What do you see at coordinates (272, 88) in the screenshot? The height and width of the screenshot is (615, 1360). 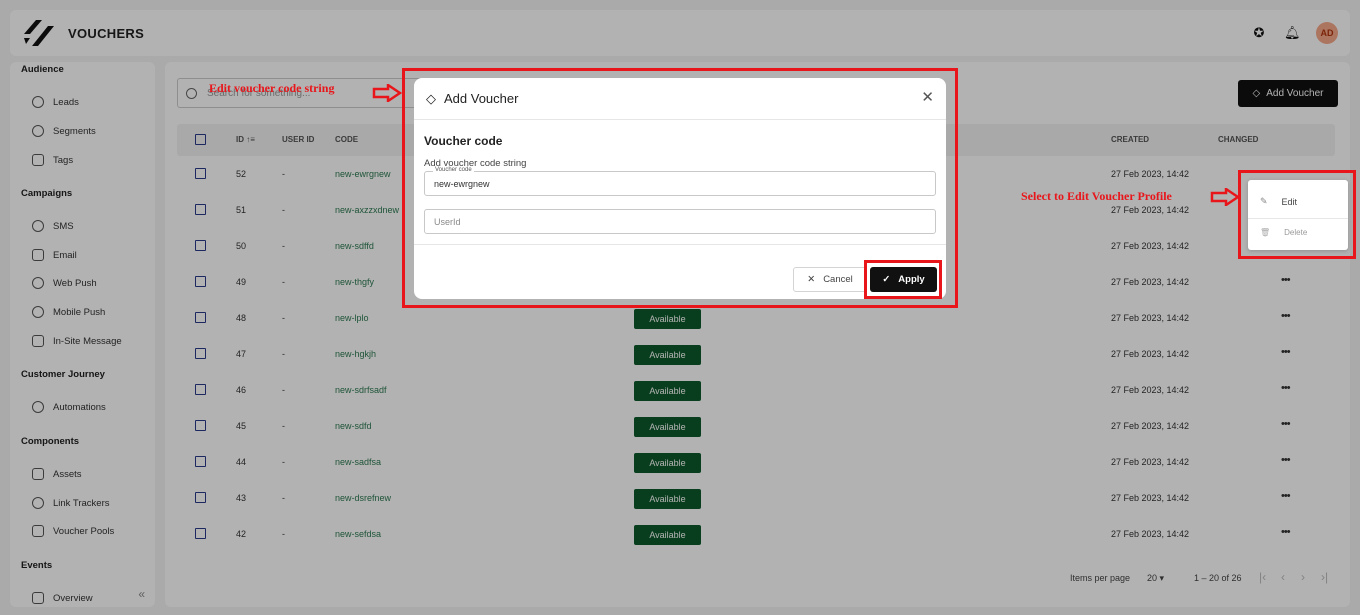 I see `annotation-edit-code: Edit voucher code string` at bounding box center [272, 88].